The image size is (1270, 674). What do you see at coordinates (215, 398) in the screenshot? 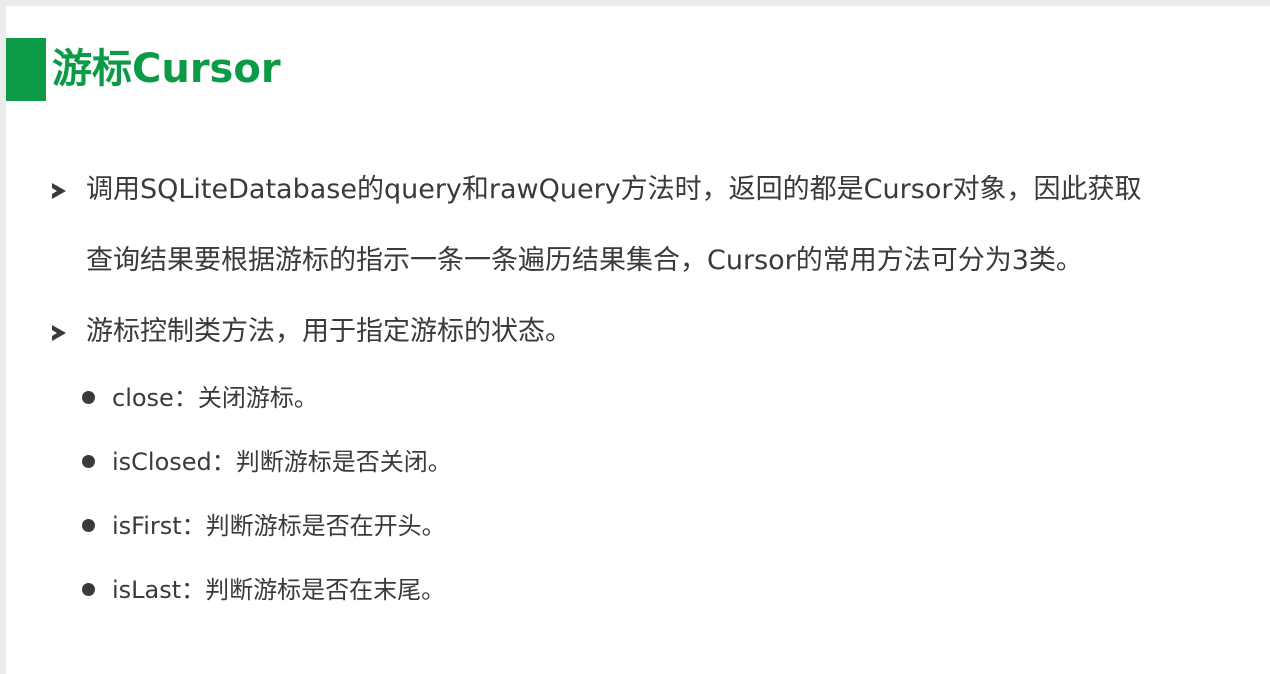
I see `method-text: close：关闭游标。` at bounding box center [215, 398].